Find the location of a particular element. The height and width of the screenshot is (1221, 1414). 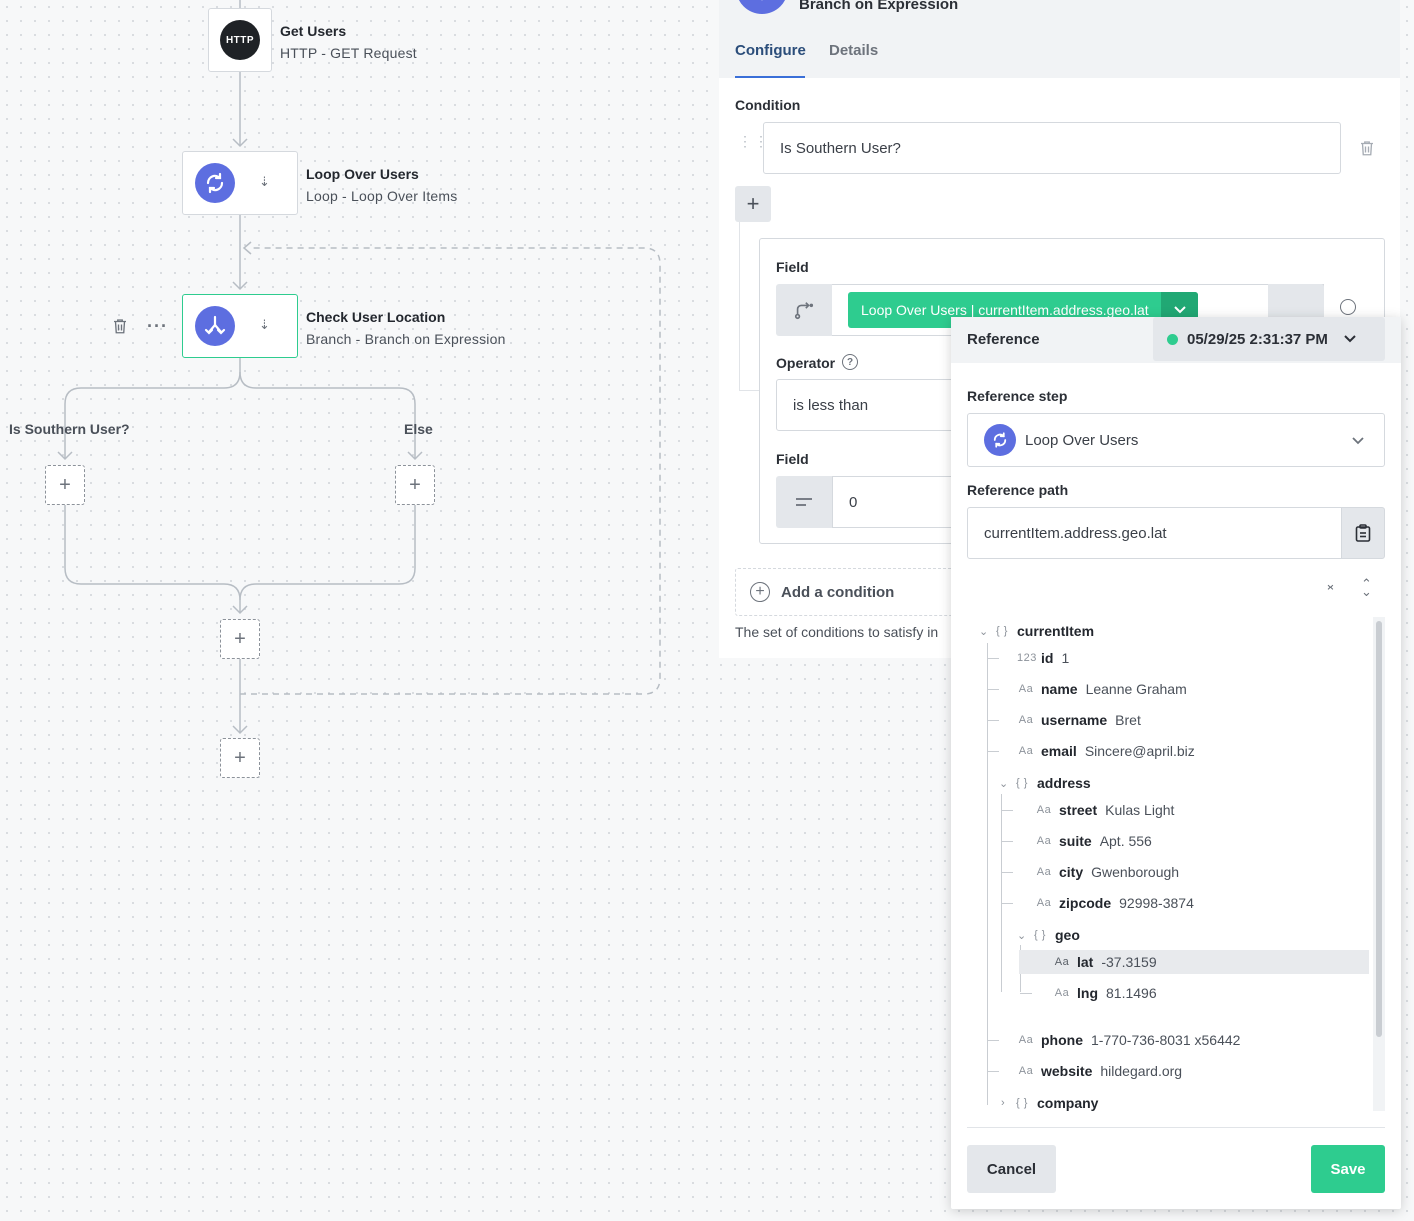

tree-key: zipcode is located at coordinates (1085, 903).